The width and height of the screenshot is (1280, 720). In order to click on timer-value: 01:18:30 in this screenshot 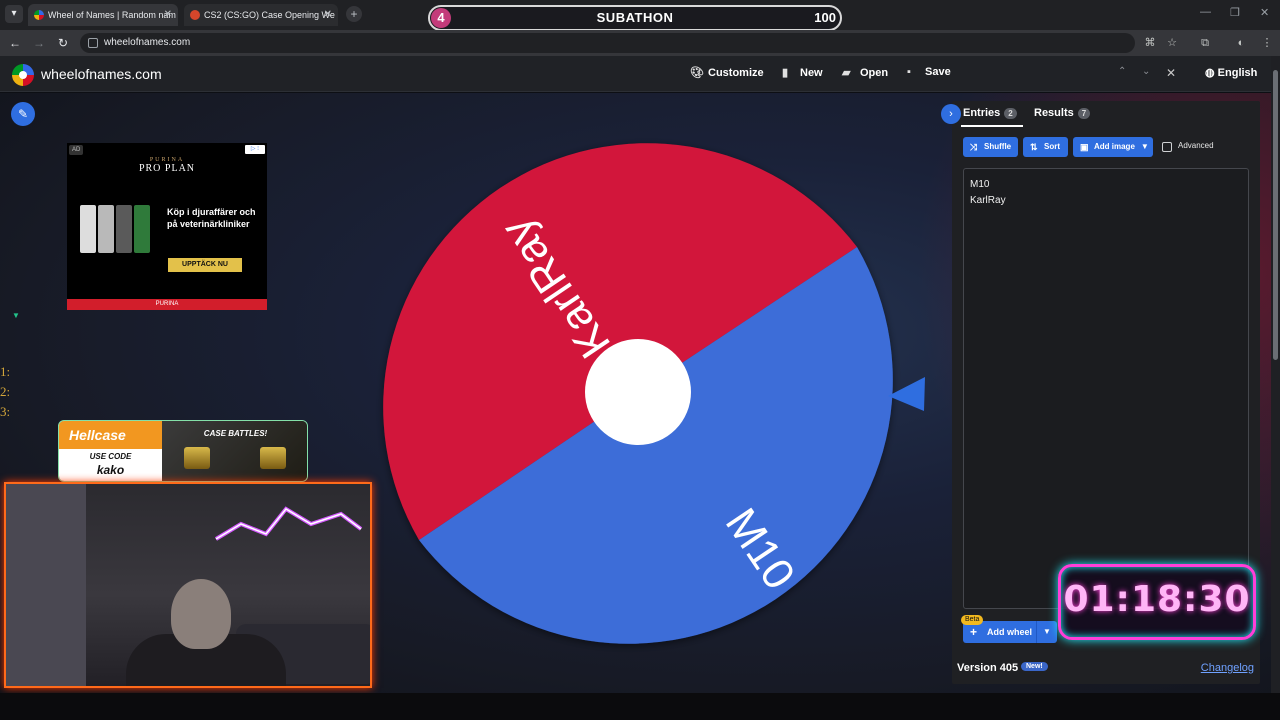, I will do `click(1157, 599)`.